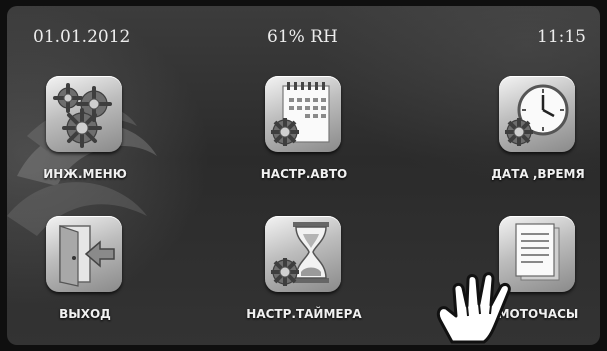 This screenshot has height=351, width=607. I want to click on exit-button: ВЫХОД, so click(85, 276).